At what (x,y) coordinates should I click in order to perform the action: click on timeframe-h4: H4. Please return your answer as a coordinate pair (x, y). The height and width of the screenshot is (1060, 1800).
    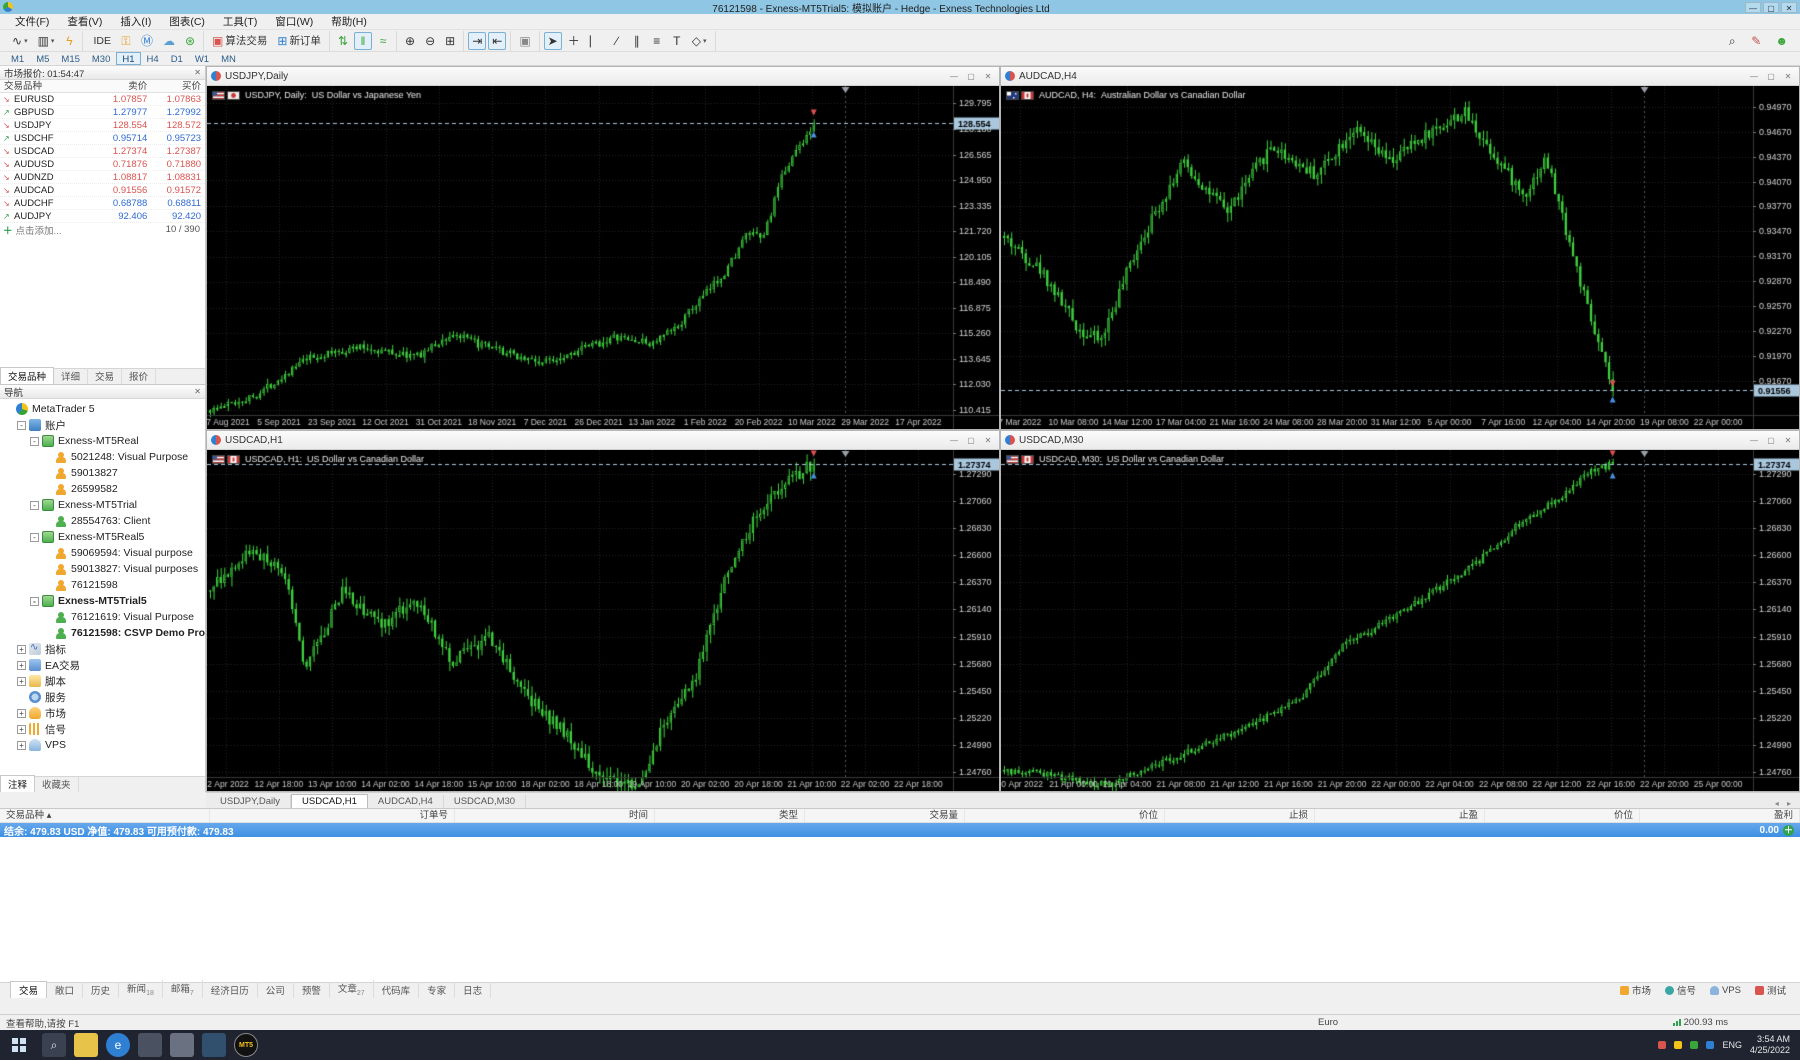
    Looking at the image, I should click on (153, 58).